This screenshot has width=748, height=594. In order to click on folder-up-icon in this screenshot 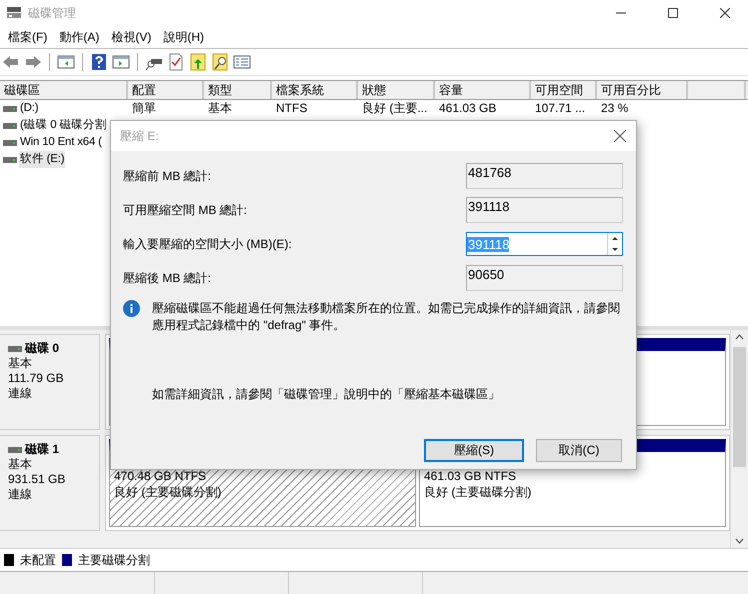, I will do `click(198, 62)`.